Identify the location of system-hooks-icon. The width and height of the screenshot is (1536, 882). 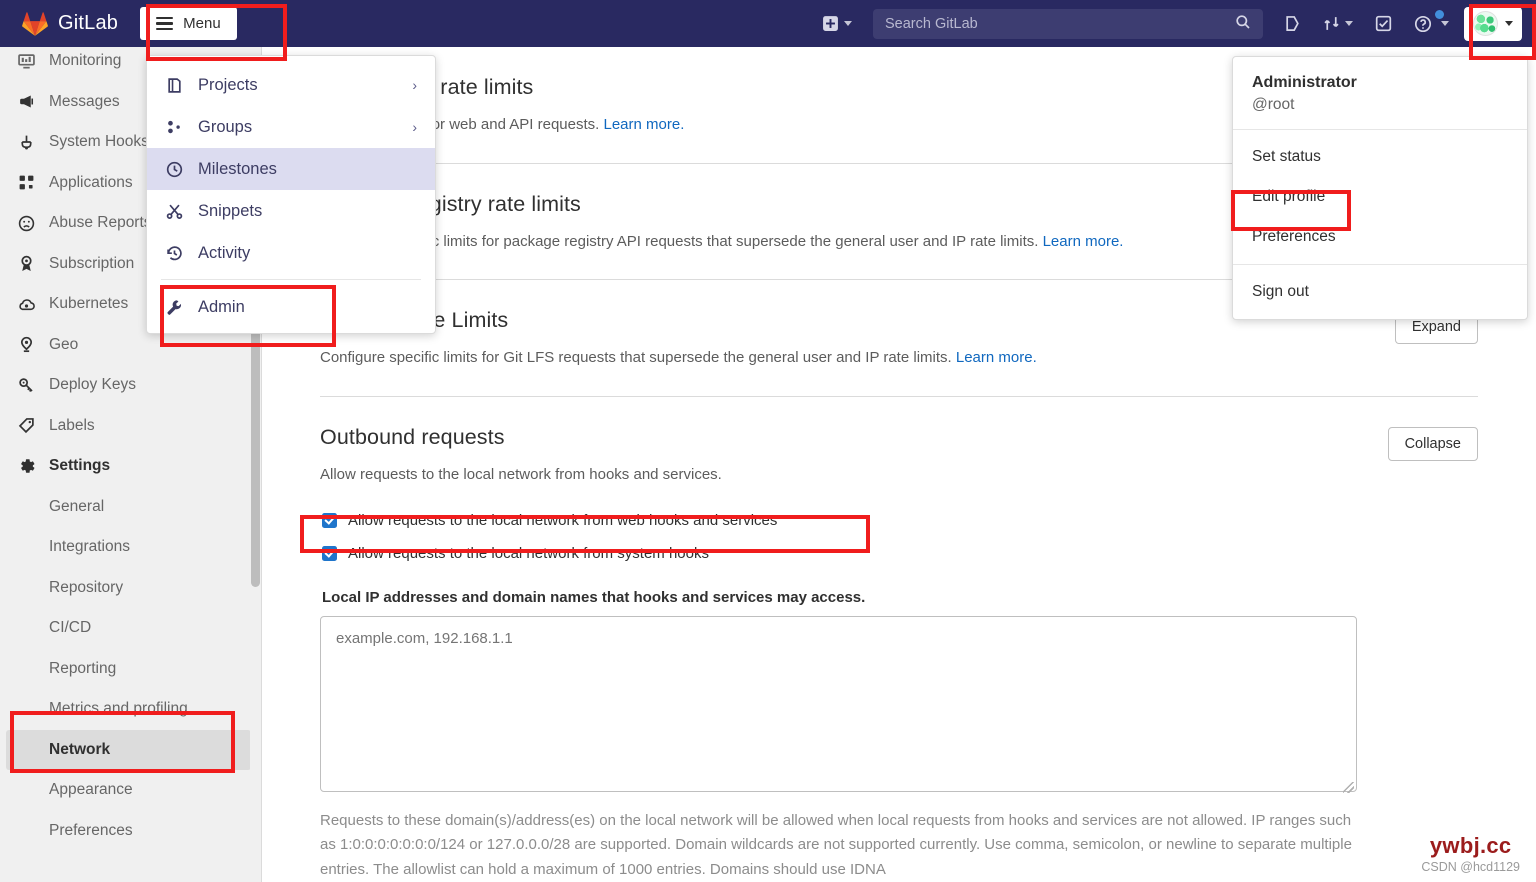
(26, 142).